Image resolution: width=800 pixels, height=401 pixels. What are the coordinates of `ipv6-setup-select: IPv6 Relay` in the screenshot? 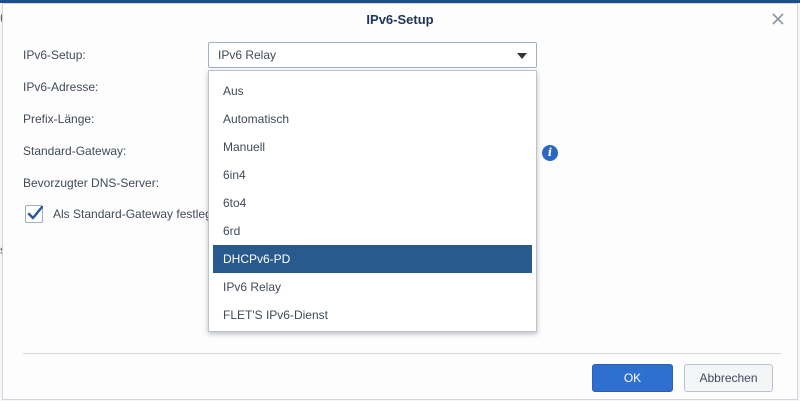 It's located at (372, 55).